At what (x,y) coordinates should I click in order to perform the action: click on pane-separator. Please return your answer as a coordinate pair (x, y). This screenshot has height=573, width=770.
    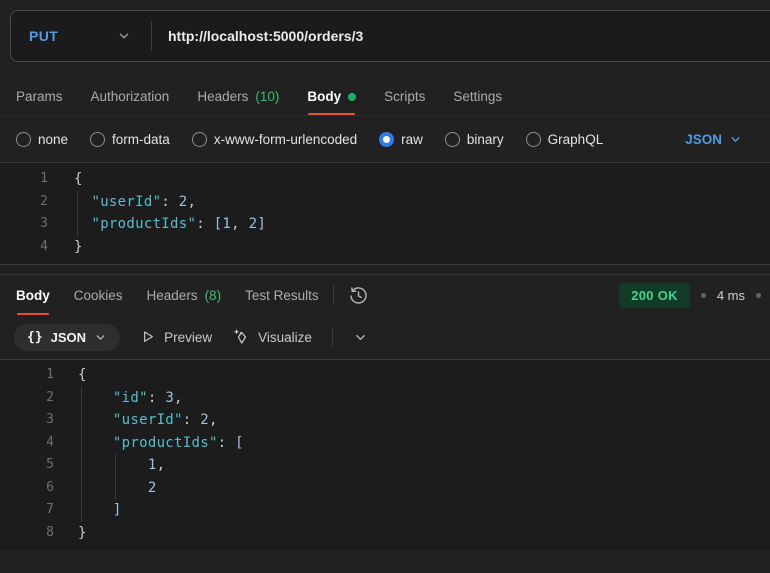
    Looking at the image, I should click on (385, 269).